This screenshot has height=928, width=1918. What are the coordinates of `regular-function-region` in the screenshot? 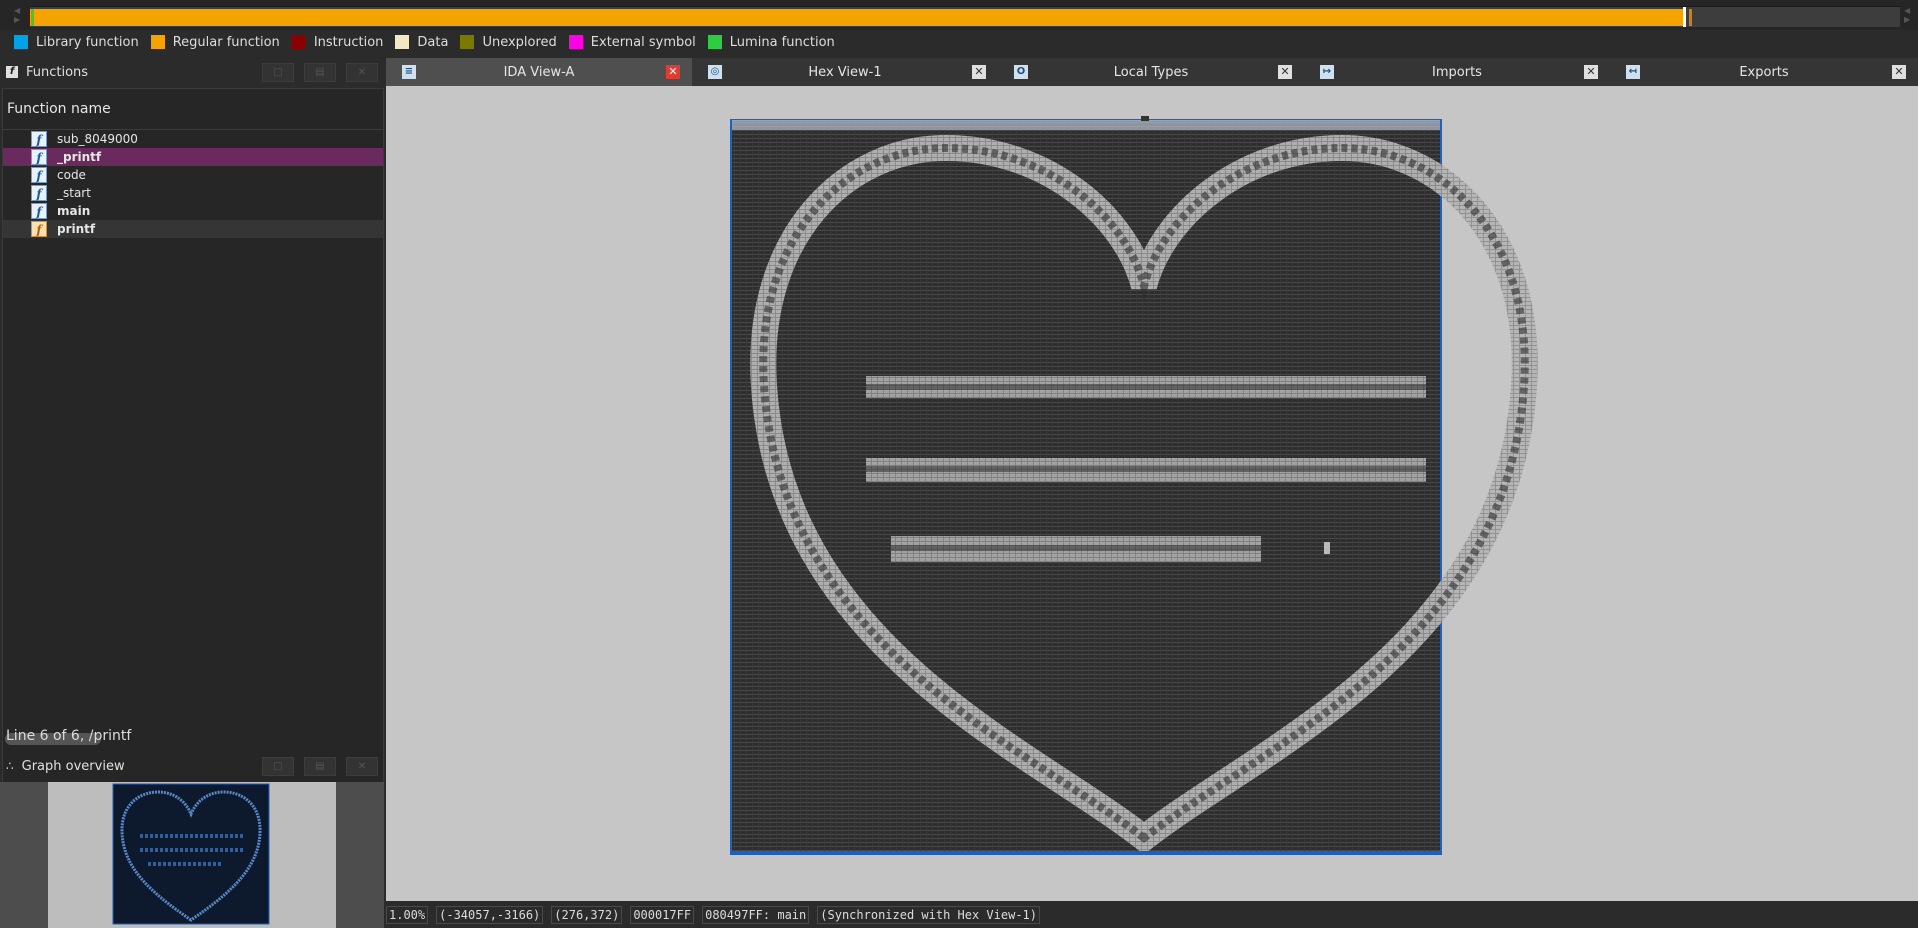 It's located at (857, 17).